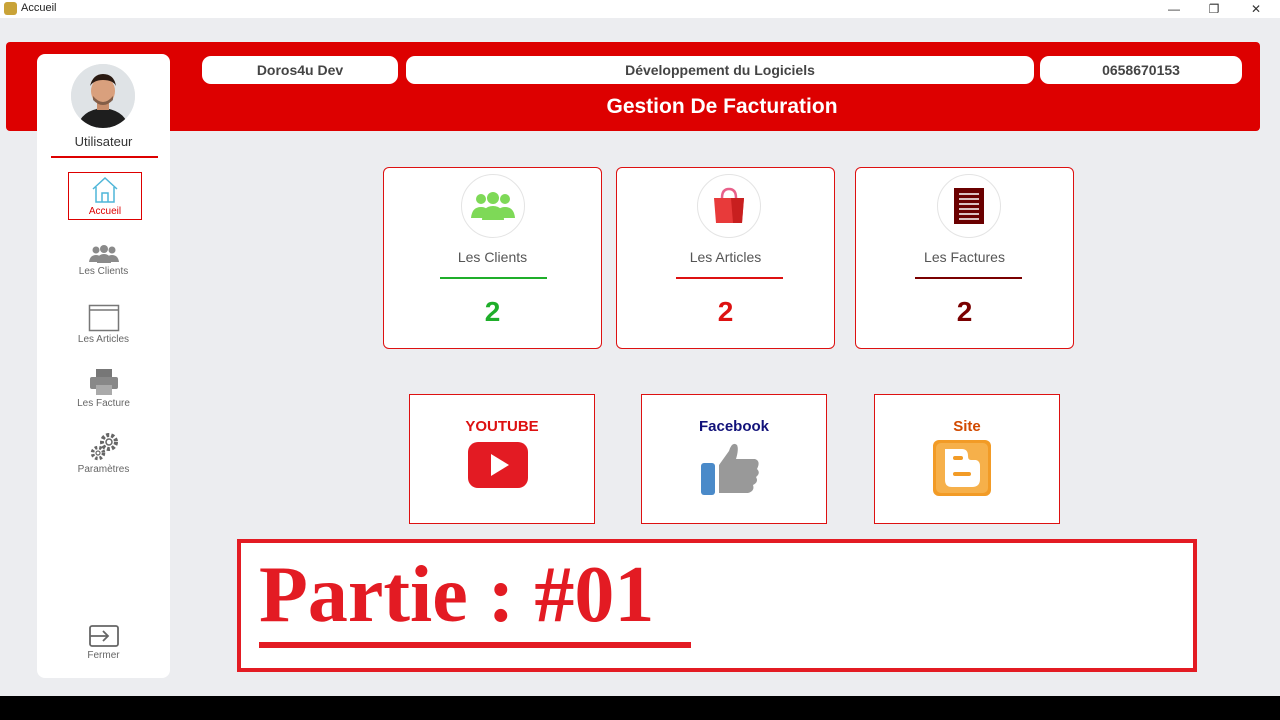 The width and height of the screenshot is (1280, 720). I want to click on company-description: Développement du Logiciels, so click(720, 70).